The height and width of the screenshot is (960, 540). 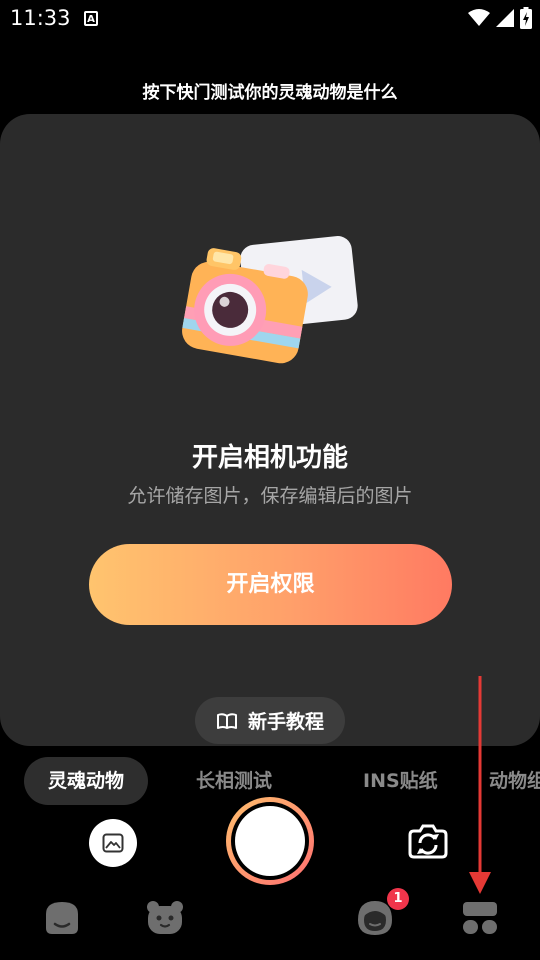 What do you see at coordinates (165, 918) in the screenshot?
I see `nav-bear-icon` at bounding box center [165, 918].